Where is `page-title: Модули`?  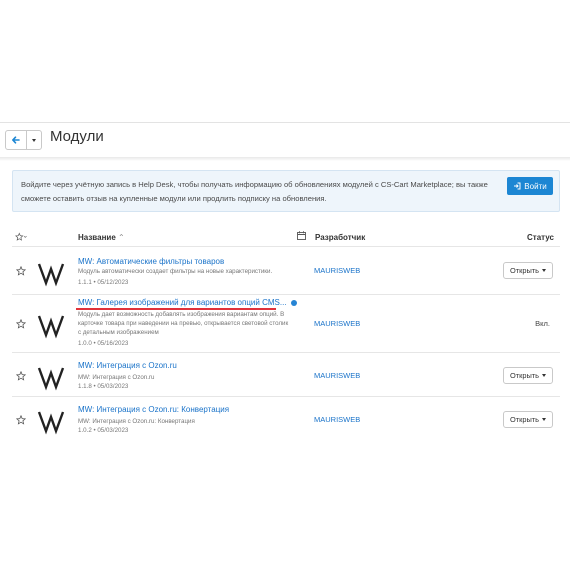 page-title: Модули is located at coordinates (77, 136).